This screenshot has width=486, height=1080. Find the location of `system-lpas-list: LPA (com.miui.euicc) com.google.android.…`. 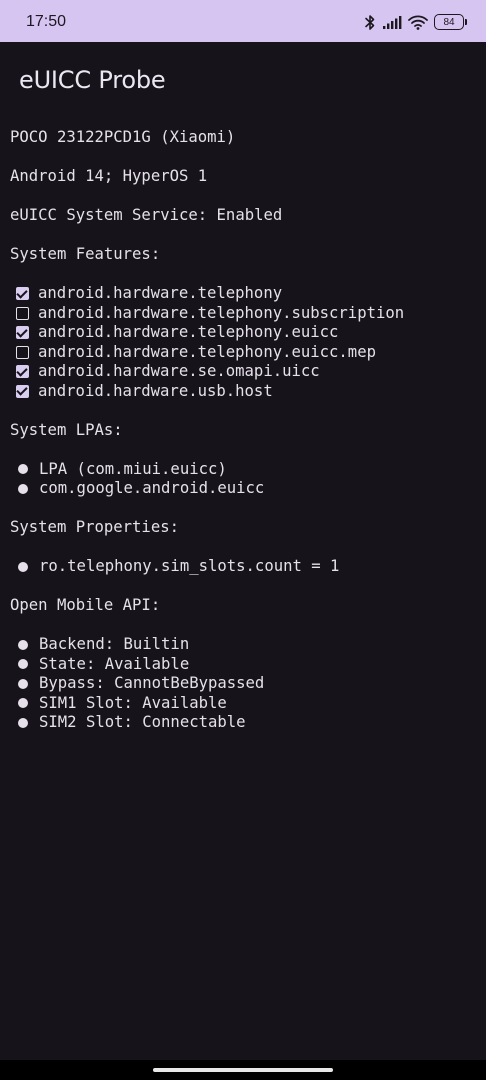

system-lpas-list: LPA (com.miui.euicc) com.google.android.… is located at coordinates (245, 479).